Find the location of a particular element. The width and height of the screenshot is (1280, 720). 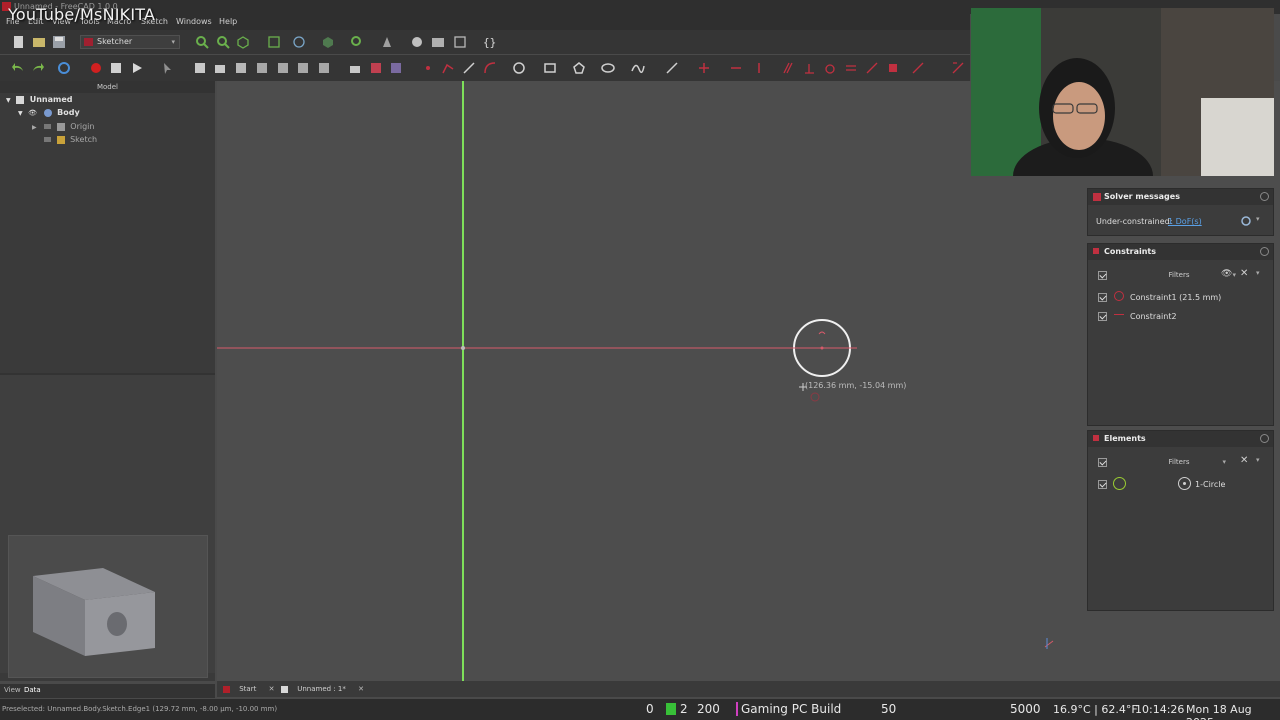

map-sketch-icon is located at coordinates (283, 68).